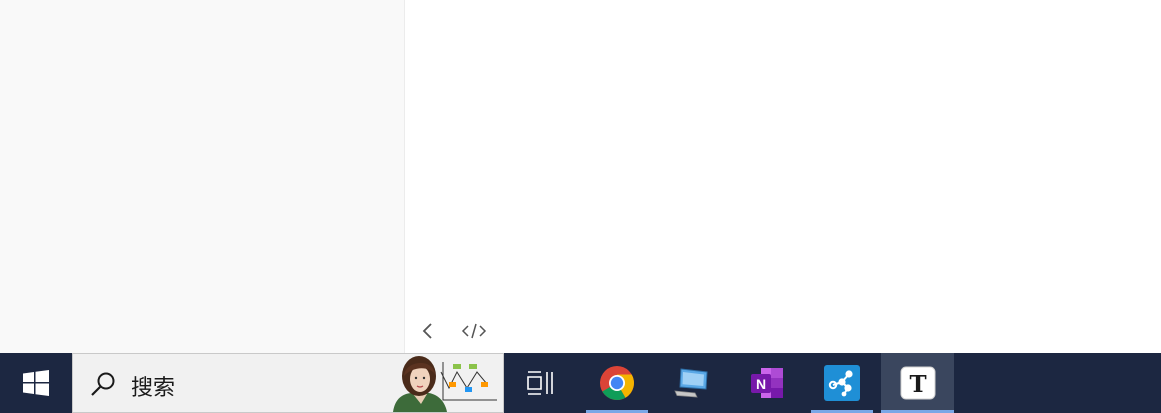 This screenshot has height=413, width=1161. I want to click on network-app-icon, so click(842, 383).